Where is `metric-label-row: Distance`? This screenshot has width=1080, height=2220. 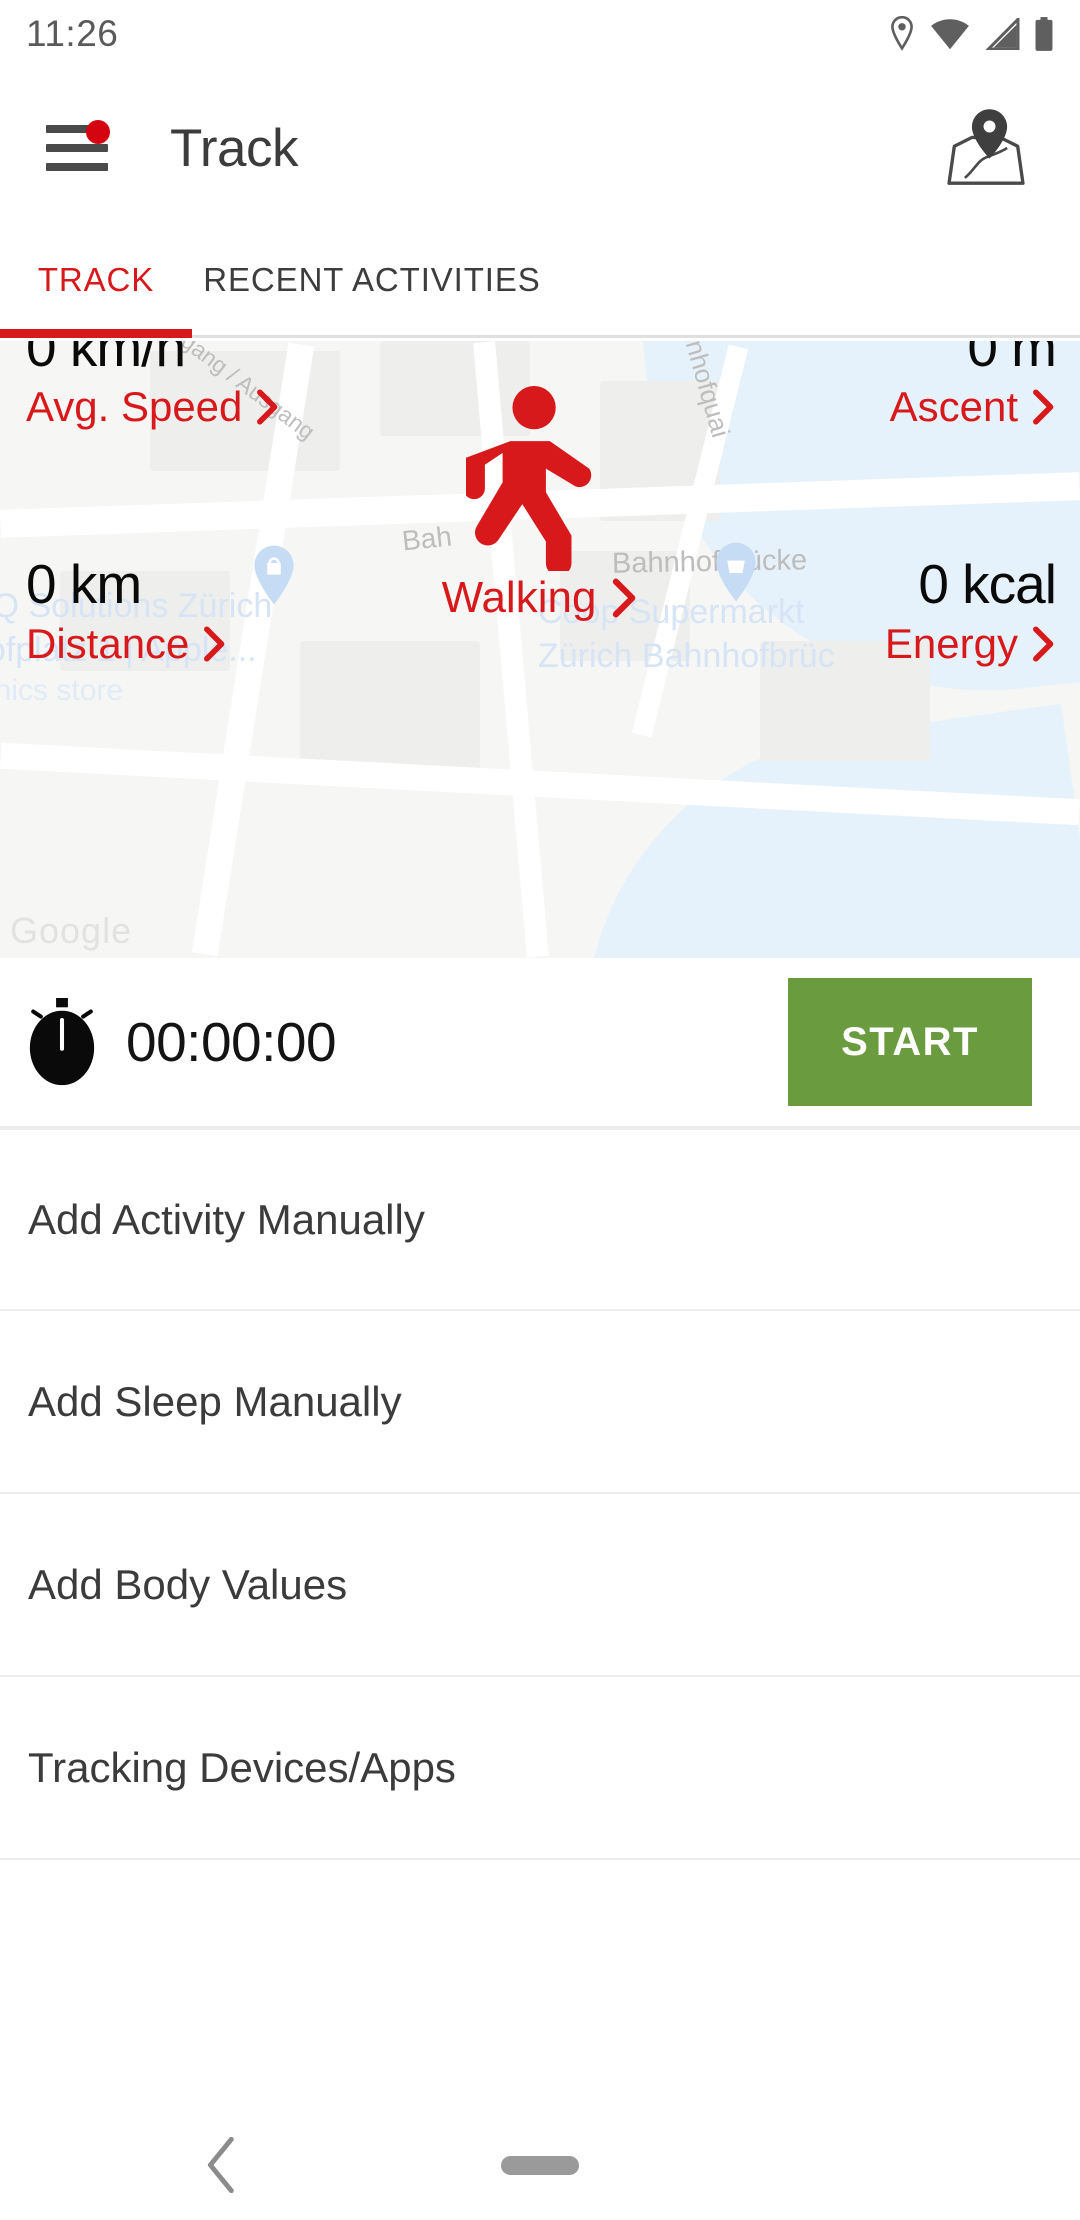 metric-label-row: Distance is located at coordinates (126, 644).